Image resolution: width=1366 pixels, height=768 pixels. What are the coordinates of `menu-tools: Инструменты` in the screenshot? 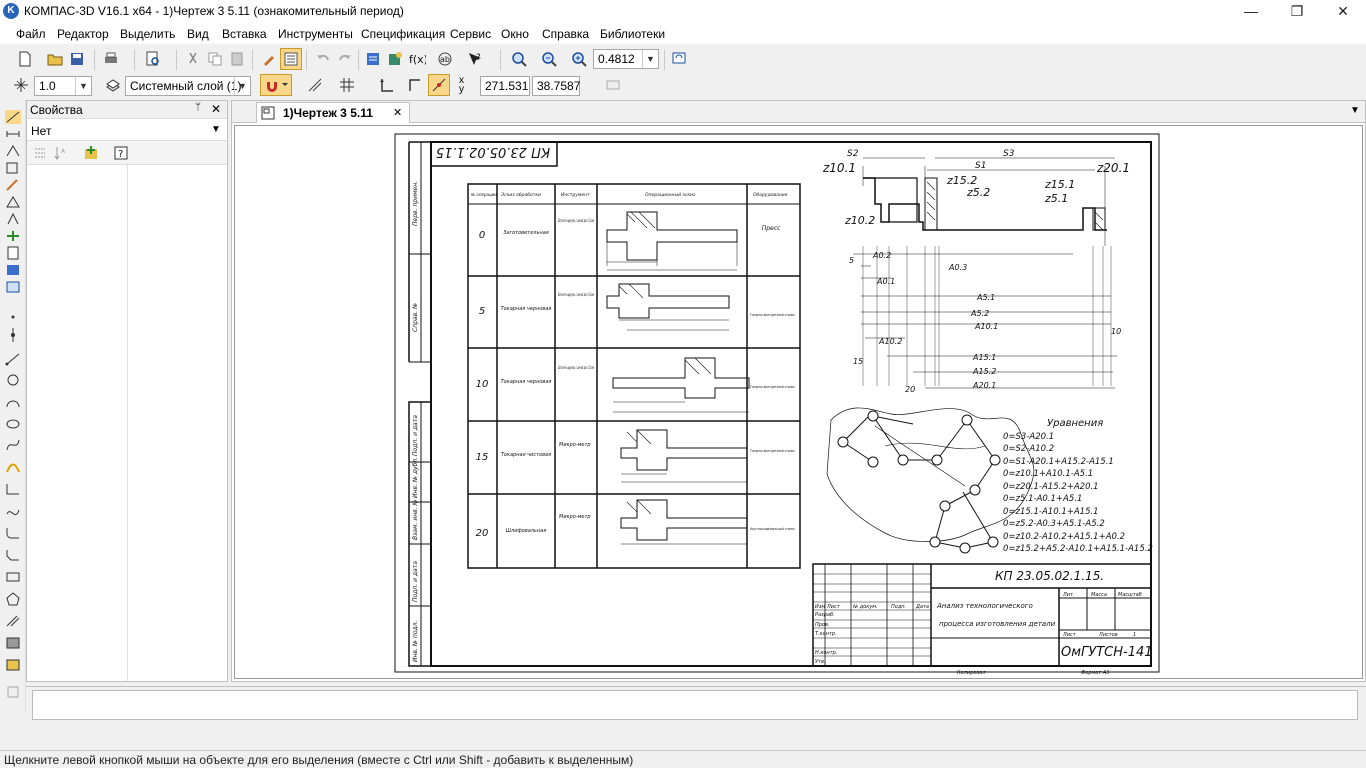 It's located at (315, 34).